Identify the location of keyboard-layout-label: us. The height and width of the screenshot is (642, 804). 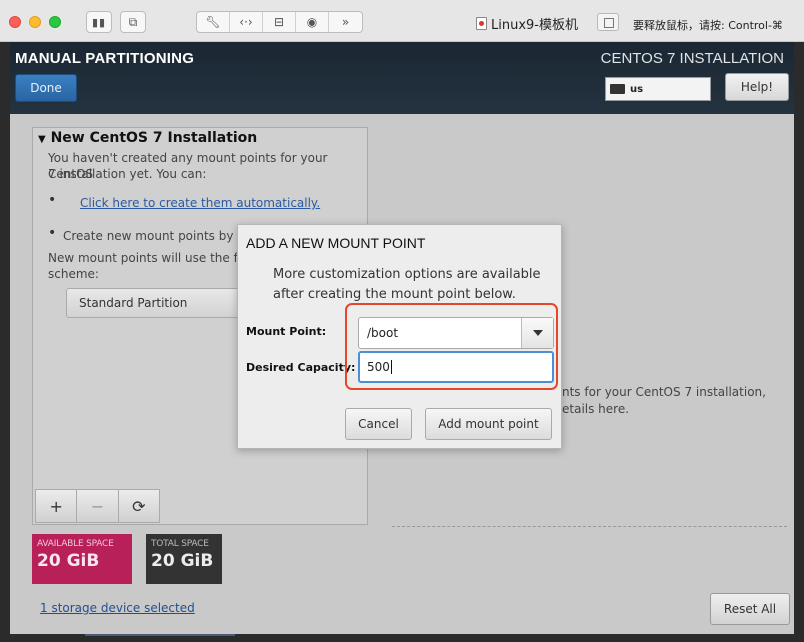
(637, 89).